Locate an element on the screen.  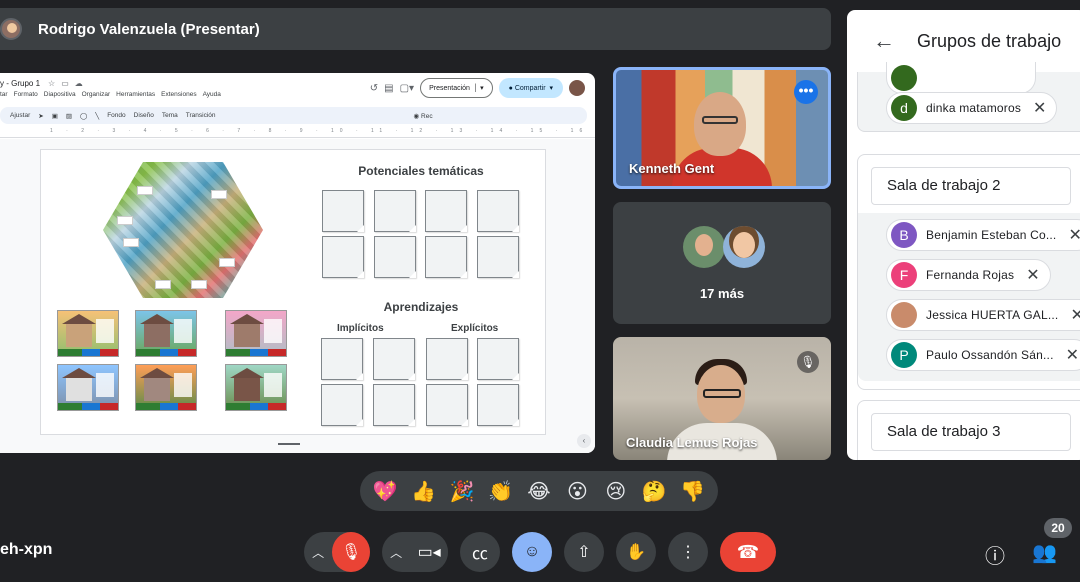
present-screen-button: ⇧ is located at coordinates (584, 552).